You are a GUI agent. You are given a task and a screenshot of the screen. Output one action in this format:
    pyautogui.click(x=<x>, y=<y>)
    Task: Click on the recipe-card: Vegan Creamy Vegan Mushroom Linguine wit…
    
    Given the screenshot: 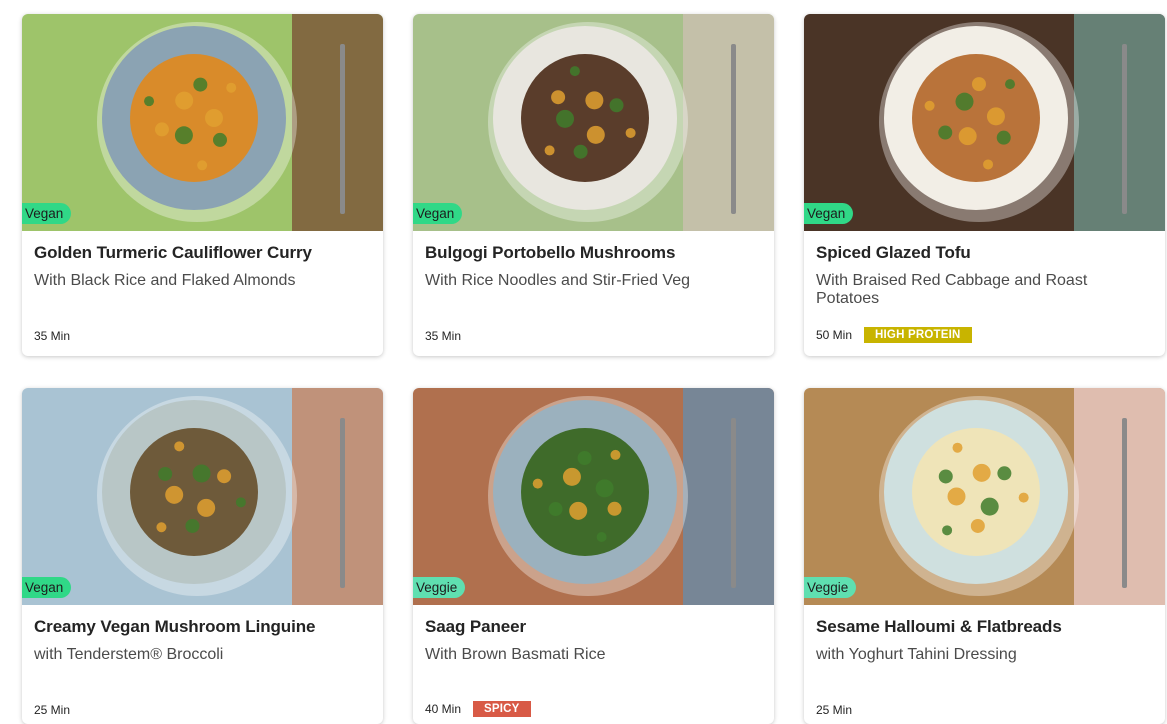 What is the action you would take?
    pyautogui.click(x=202, y=556)
    